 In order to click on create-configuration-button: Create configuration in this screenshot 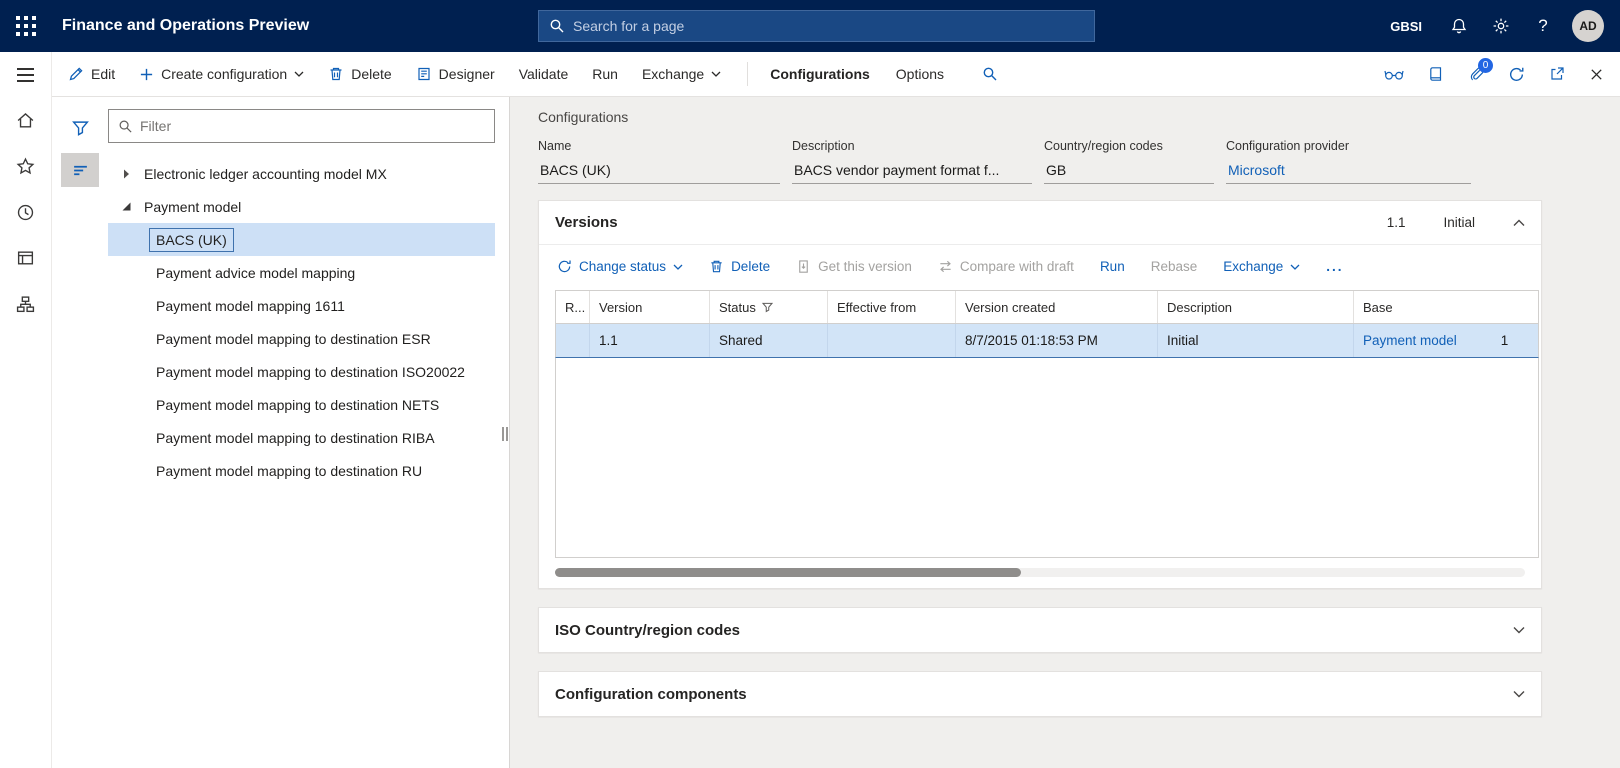, I will do `click(221, 74)`.